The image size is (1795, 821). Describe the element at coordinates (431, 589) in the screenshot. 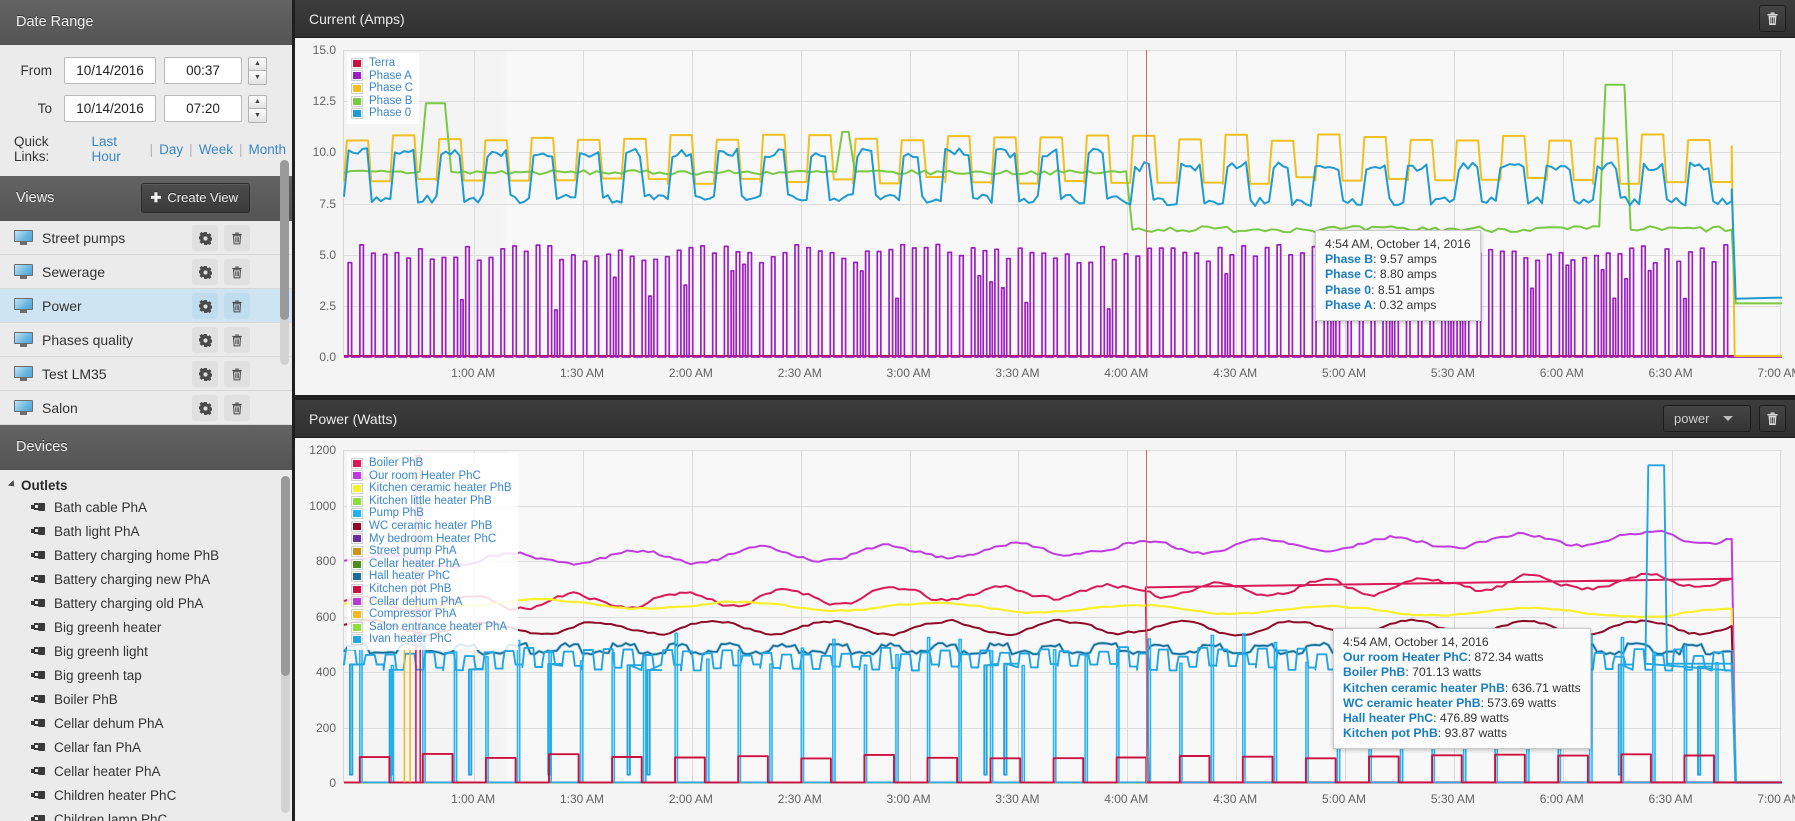

I see `legend-item: Kitchen pot PhB` at that location.